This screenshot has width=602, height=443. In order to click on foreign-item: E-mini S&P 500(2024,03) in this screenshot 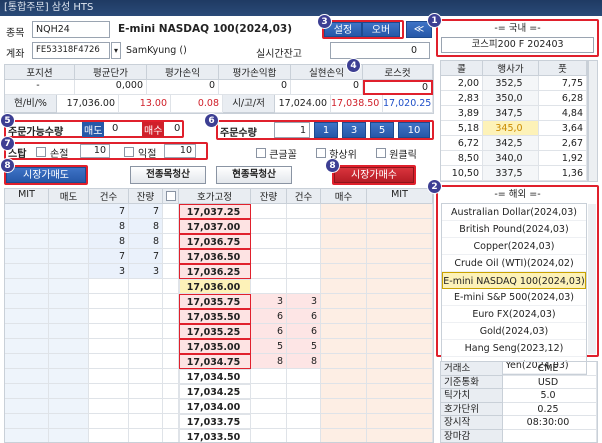, I will do `click(514, 297)`.